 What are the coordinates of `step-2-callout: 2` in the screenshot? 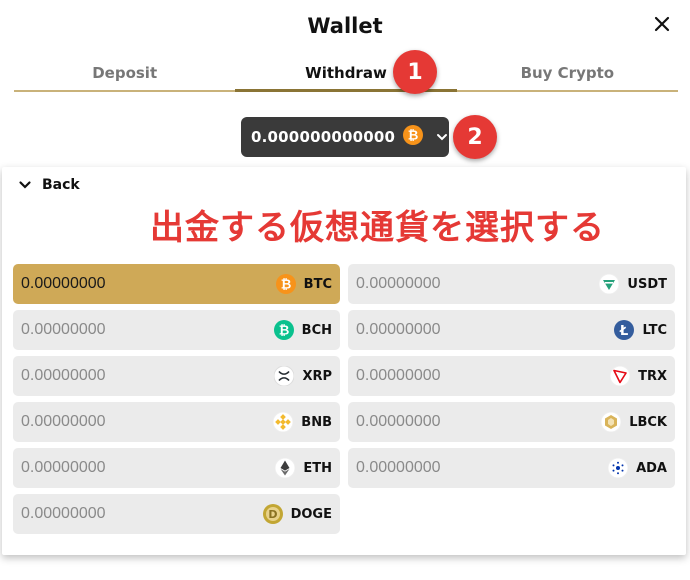 It's located at (475, 137).